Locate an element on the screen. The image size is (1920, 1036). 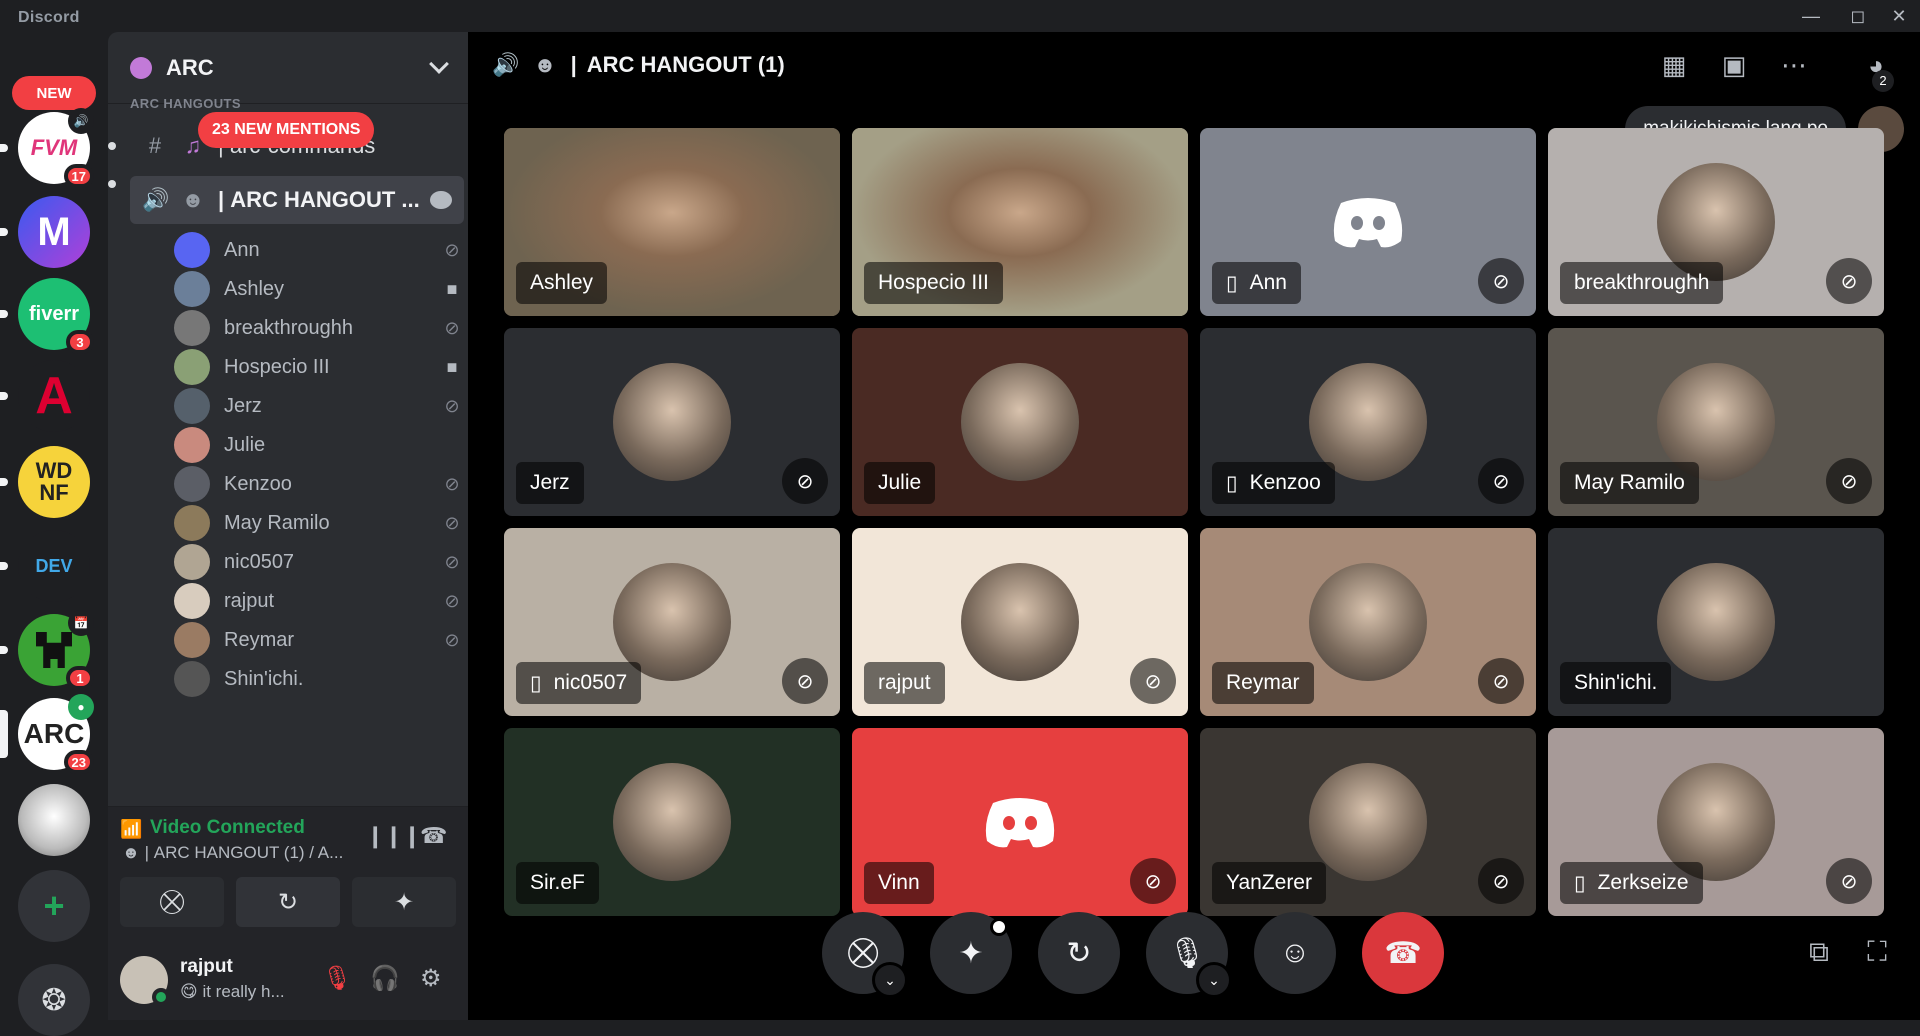
voice-user-name: Ann is located at coordinates (242, 249).